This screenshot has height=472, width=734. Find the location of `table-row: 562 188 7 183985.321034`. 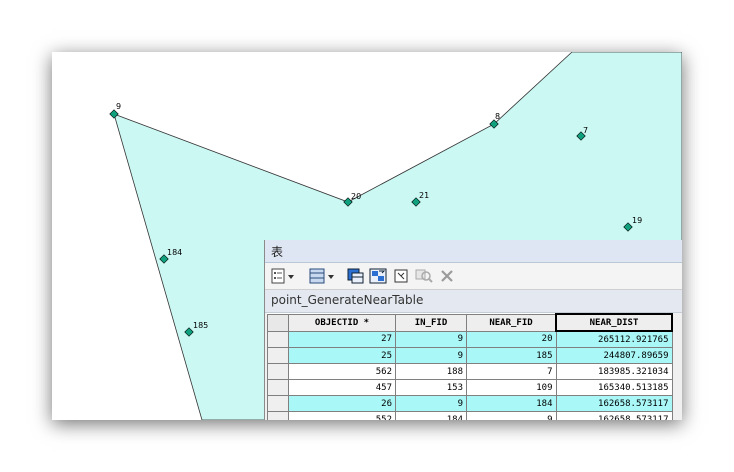

table-row: 562 188 7 183985.321034 is located at coordinates (470, 371).